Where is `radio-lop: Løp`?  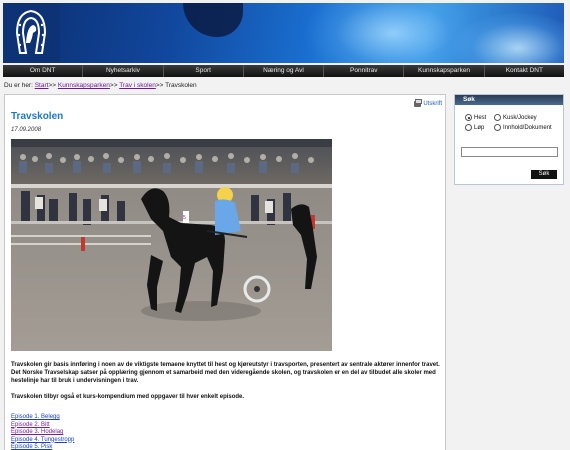 radio-lop: Løp is located at coordinates (474, 127).